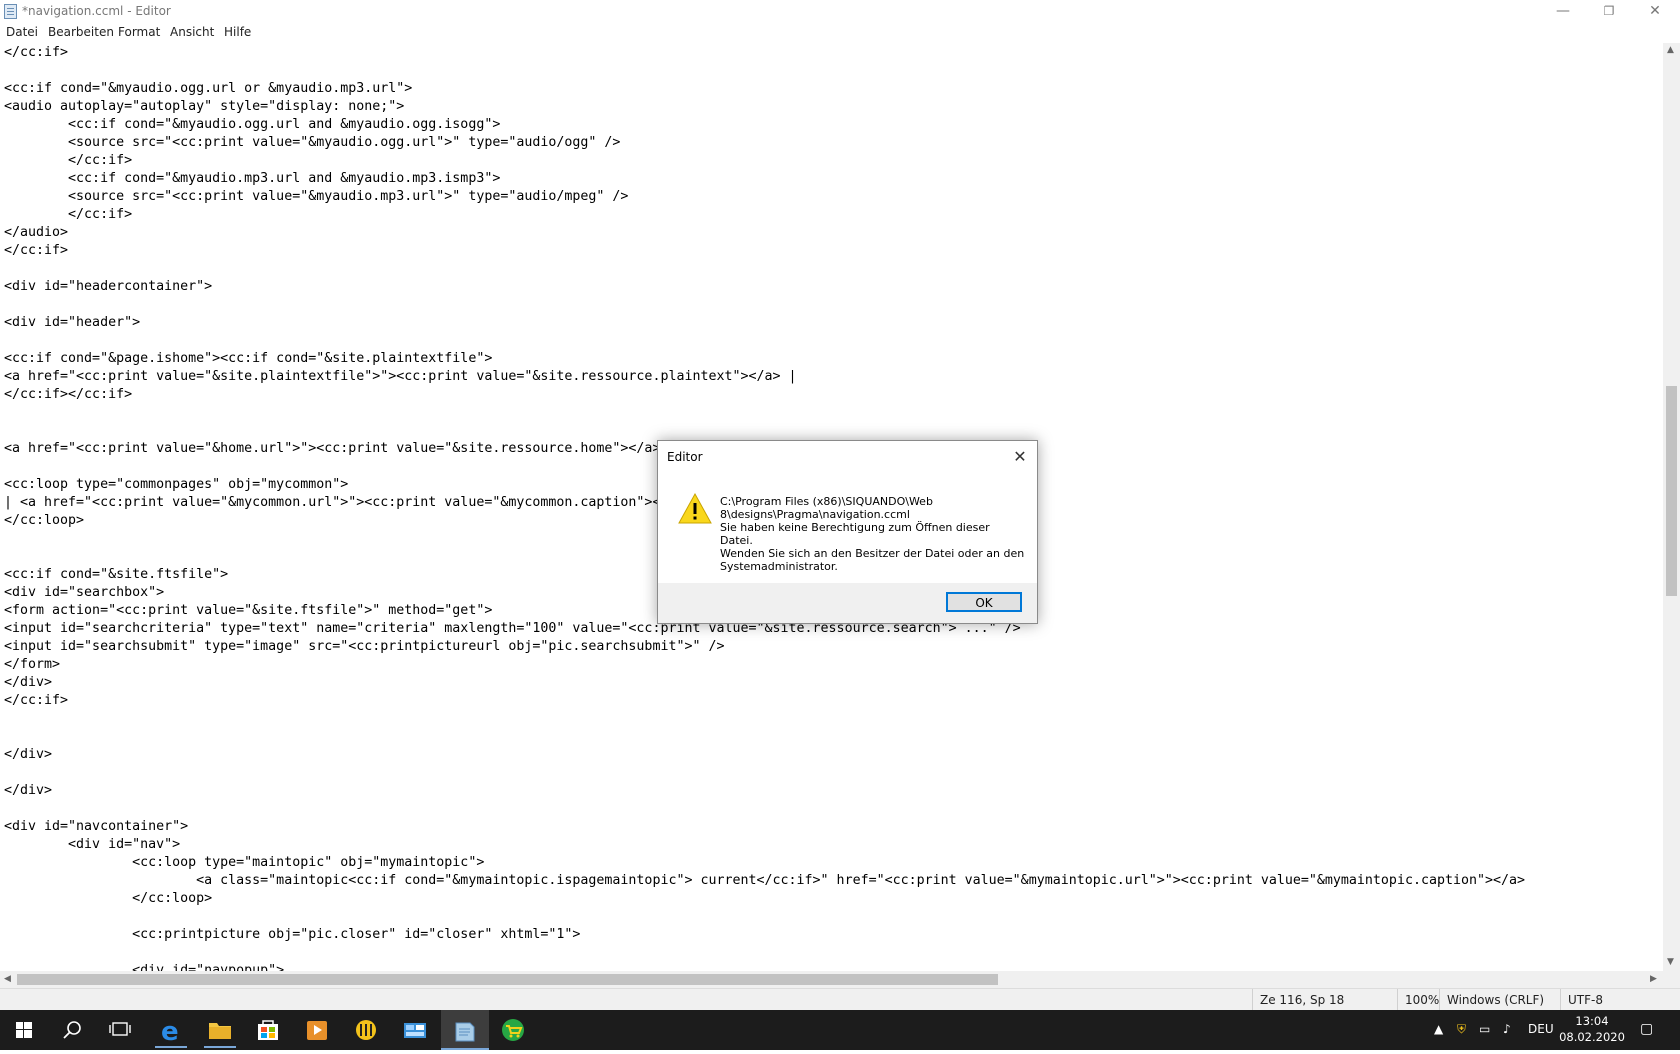 The image size is (1680, 1054). I want to click on edge-icon: e, so click(171, 1030).